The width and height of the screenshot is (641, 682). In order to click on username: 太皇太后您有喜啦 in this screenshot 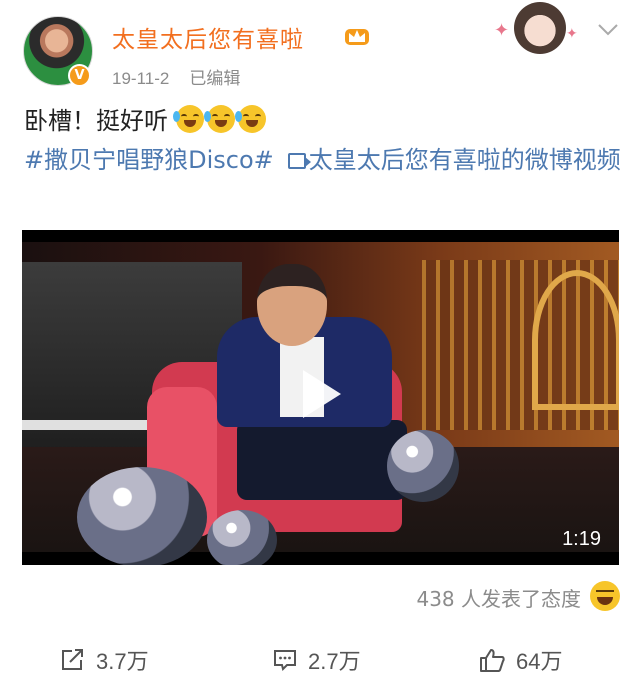, I will do `click(208, 37)`.